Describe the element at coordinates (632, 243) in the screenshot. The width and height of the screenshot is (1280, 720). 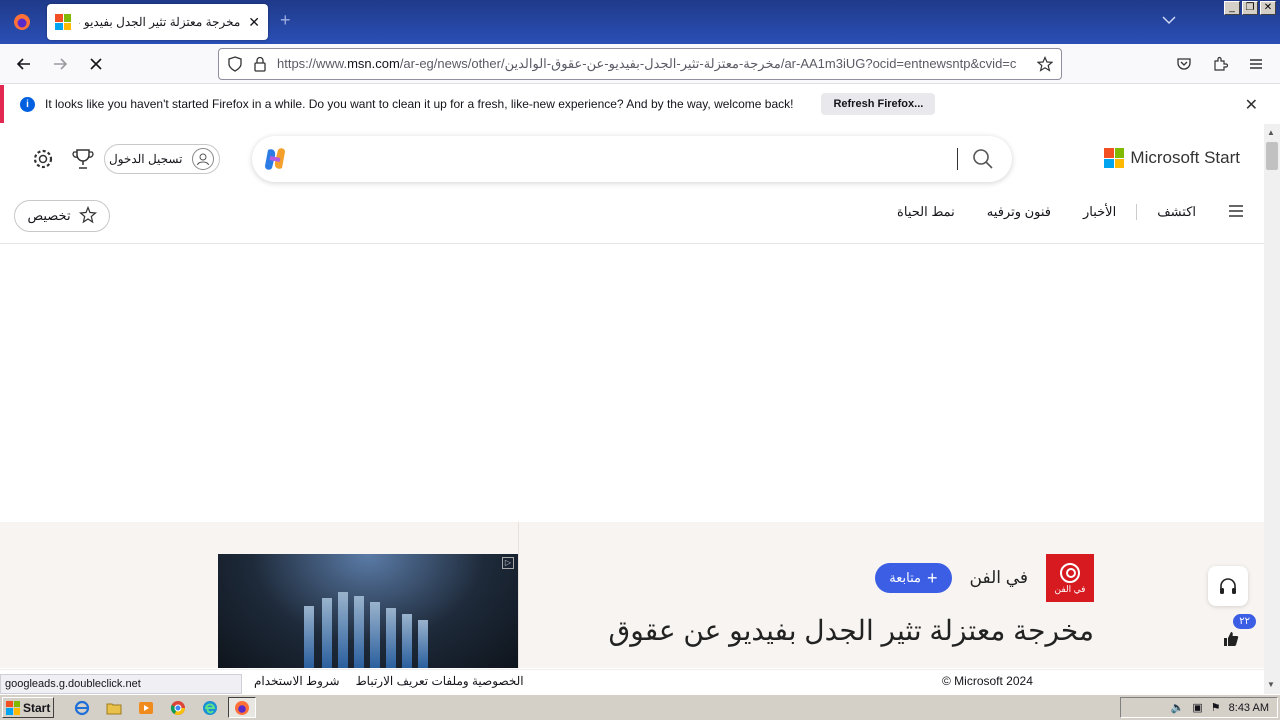
I see `header-divider` at that location.